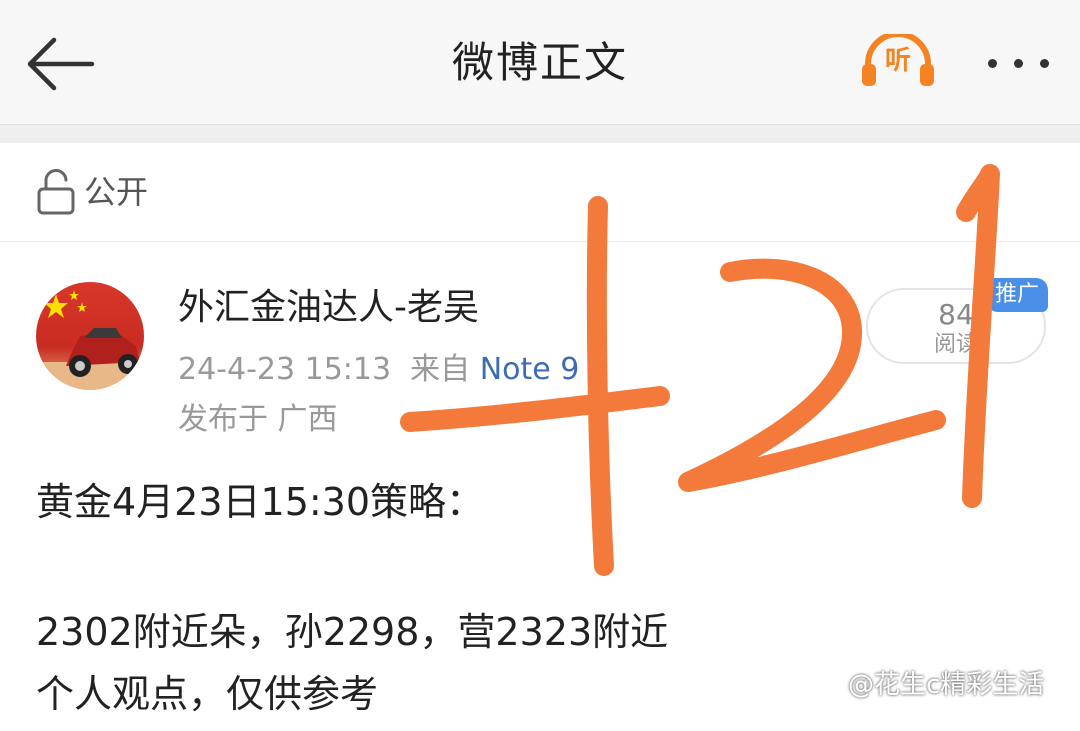 The width and height of the screenshot is (1080, 731). What do you see at coordinates (258, 419) in the screenshot?
I see `post-location: 发布于 广西` at bounding box center [258, 419].